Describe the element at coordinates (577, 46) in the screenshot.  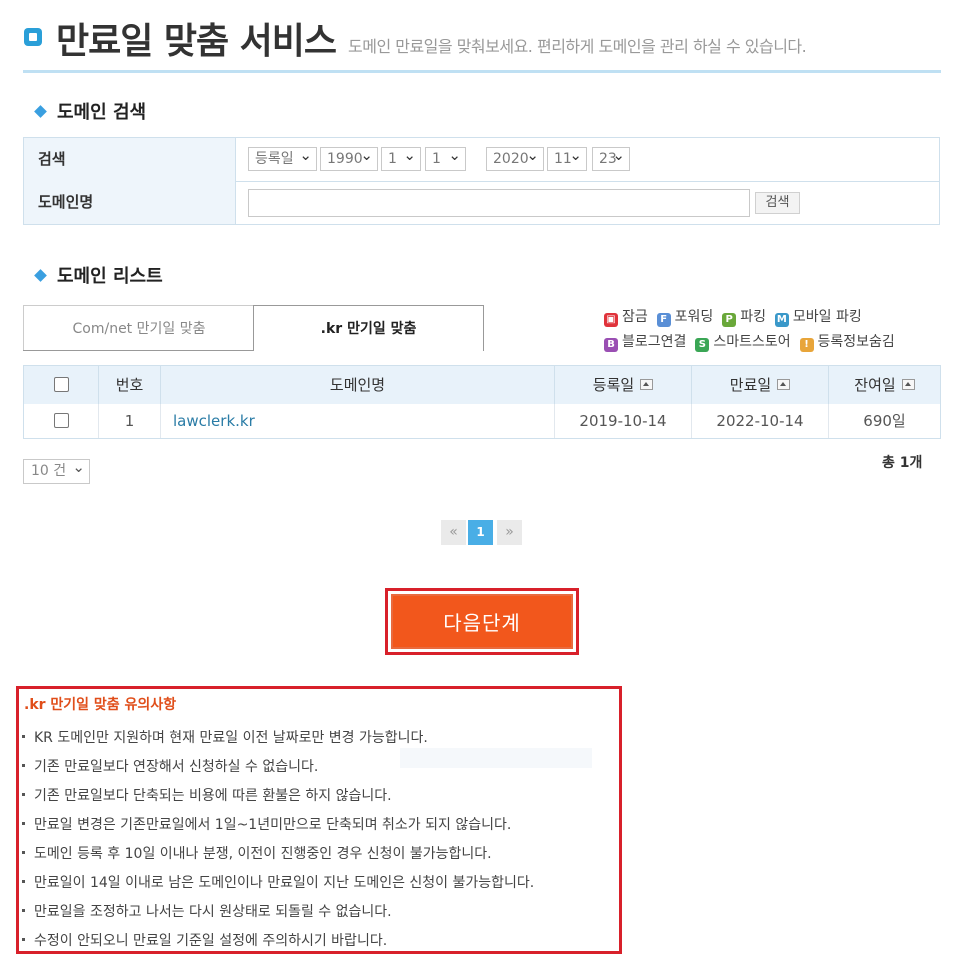
I see `page-subtitle: 도메인 만료일을 맞춰보세요. 편리하게 도메인을 관리 하실 수 있습니다.` at that location.